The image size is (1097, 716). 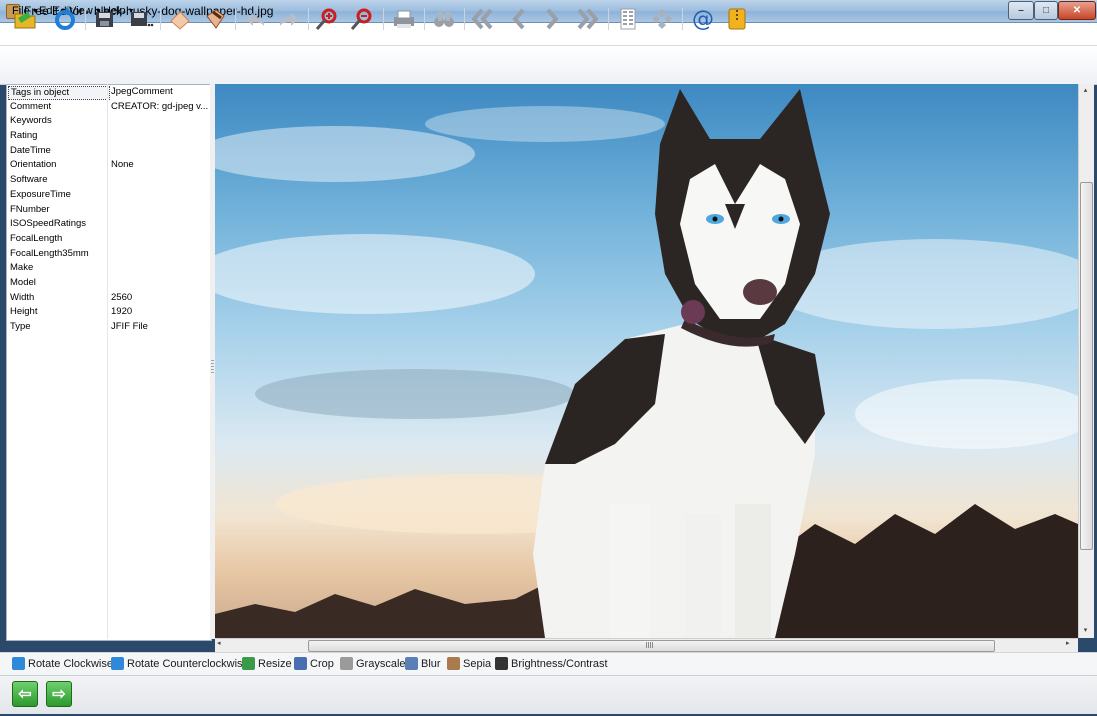 I want to click on property-name: Comment, so click(x=31, y=106).